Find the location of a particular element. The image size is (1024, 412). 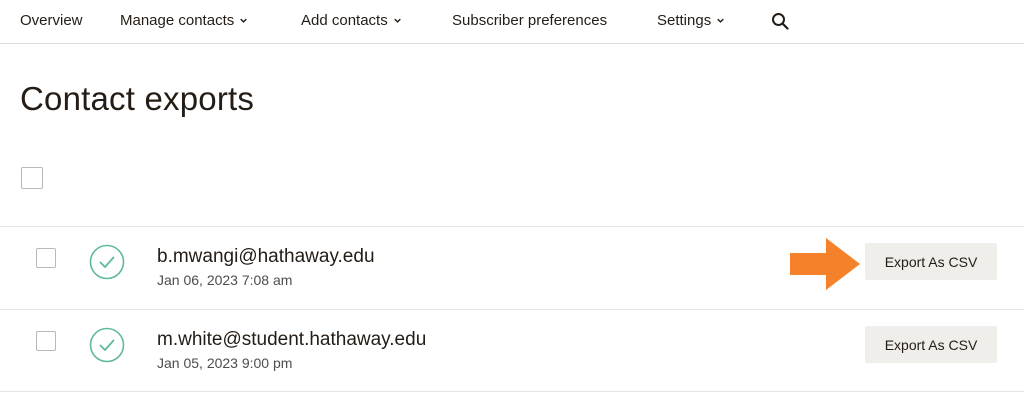

nav-item-label: Overview is located at coordinates (51, 20).